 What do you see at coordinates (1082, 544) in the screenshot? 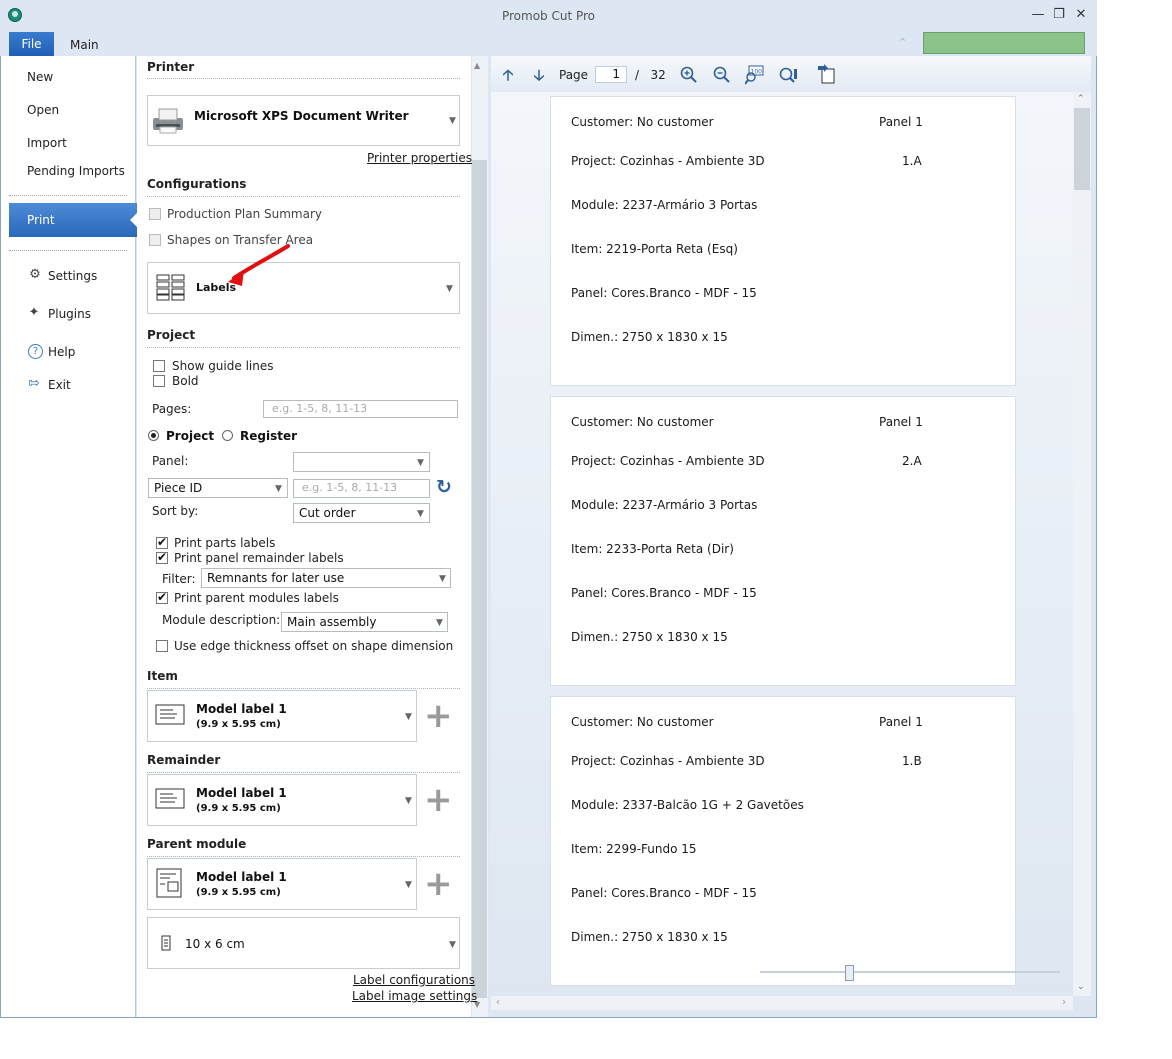
I see `preview-vertical-scrollbar` at bounding box center [1082, 544].